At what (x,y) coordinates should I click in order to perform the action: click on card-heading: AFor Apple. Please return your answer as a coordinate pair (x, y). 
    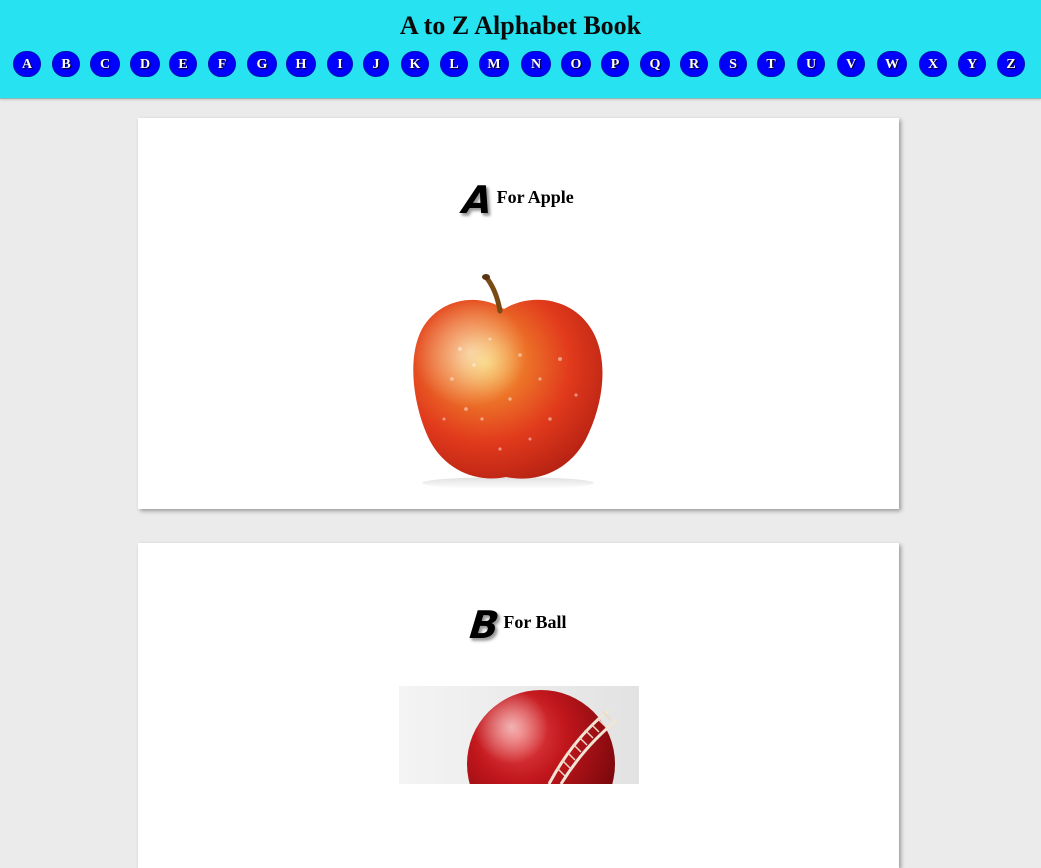
    Looking at the image, I should click on (518, 200).